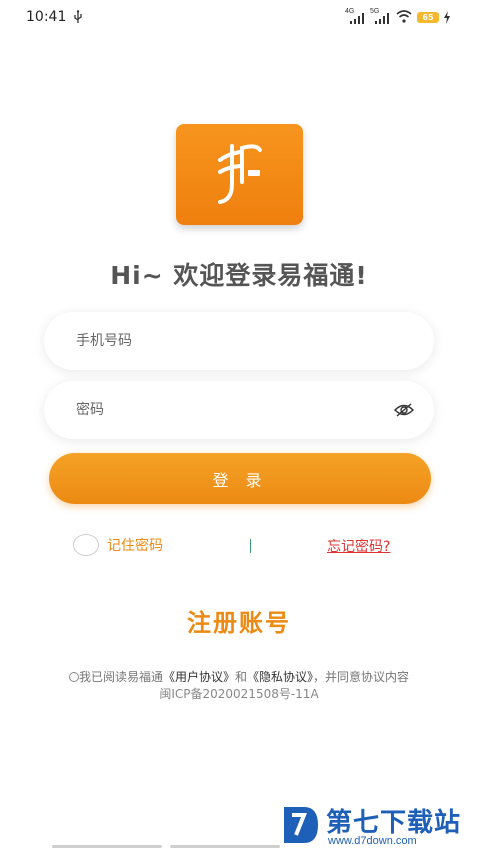 Image resolution: width=478 pixels, height=850 pixels. I want to click on phone-field, so click(239, 341).